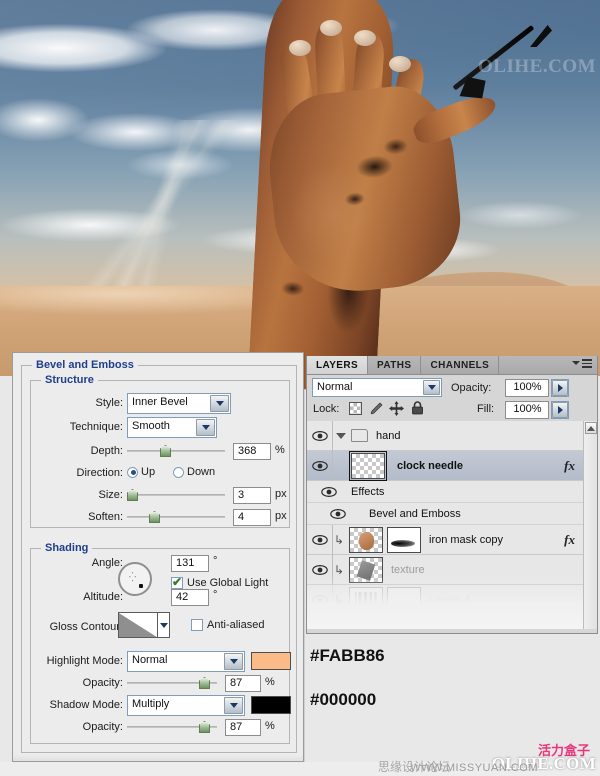 This screenshot has height=776, width=600. I want to click on fingertip-index, so click(300, 48).